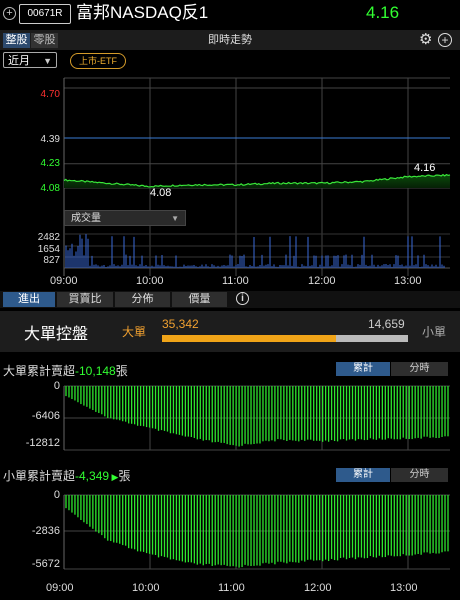  What do you see at coordinates (134, 332) in the screenshot?
I see `big-order-label: 大單` at bounding box center [134, 332].